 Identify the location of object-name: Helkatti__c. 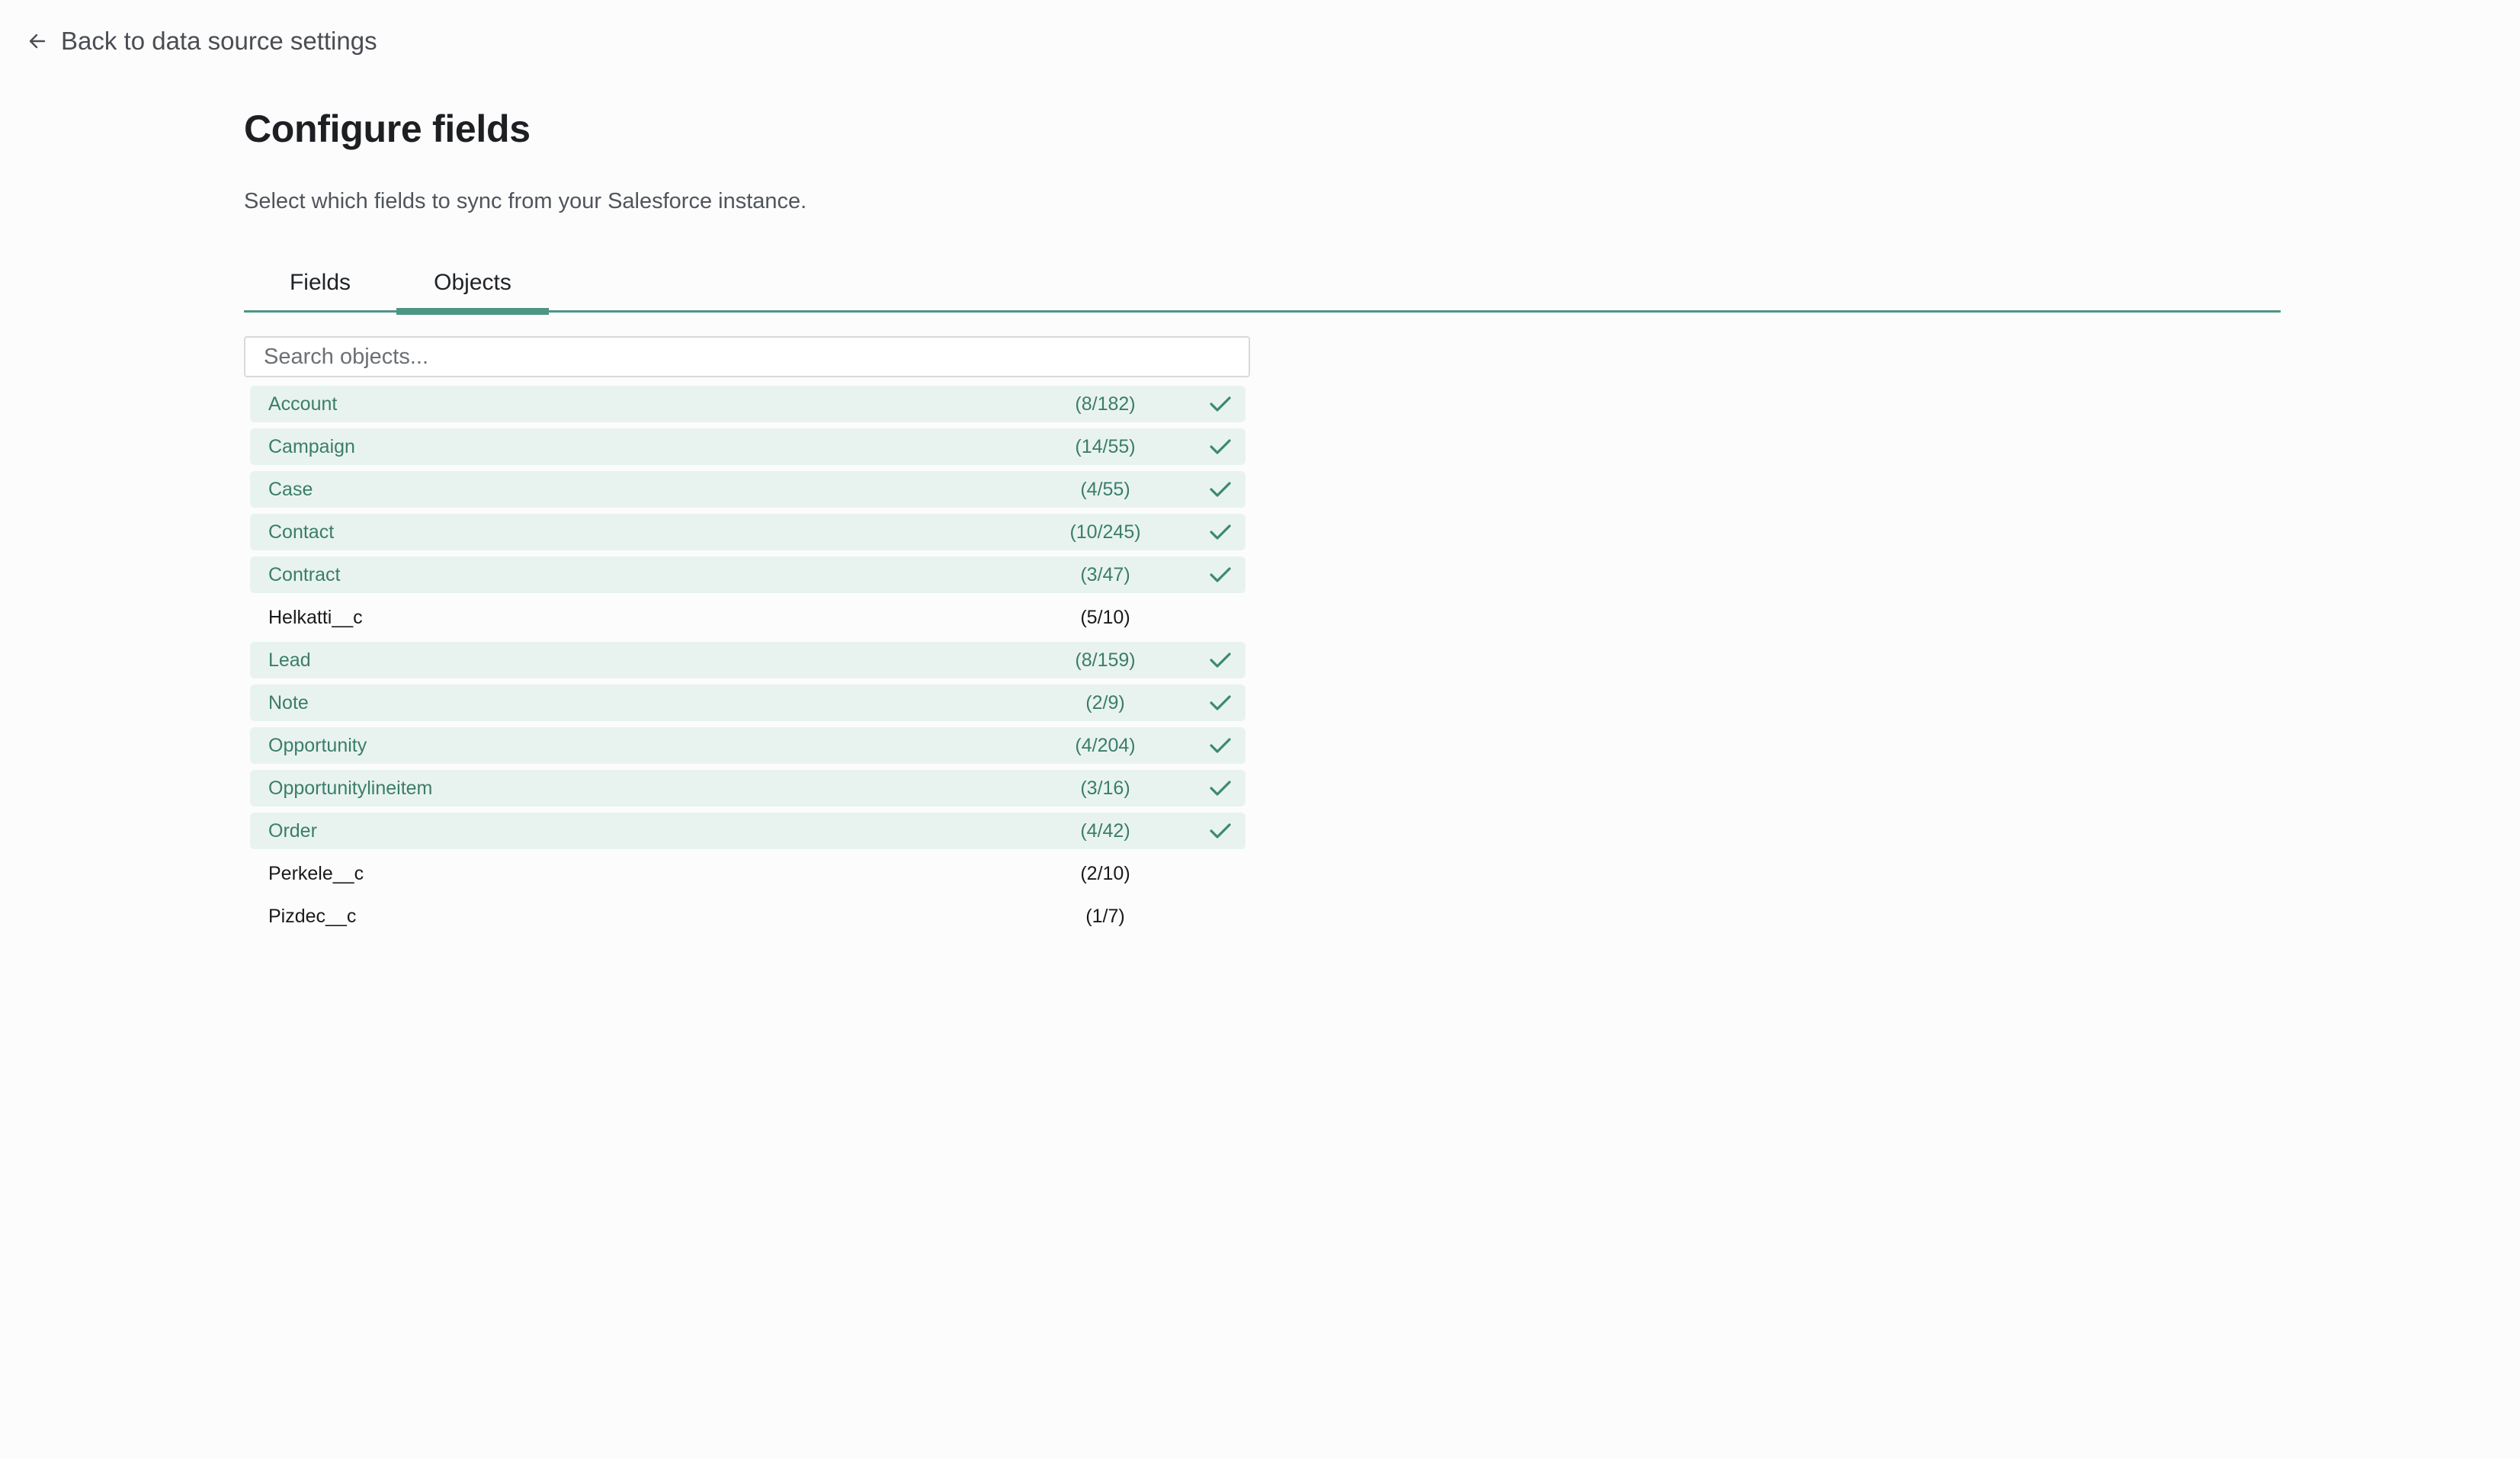
(315, 617).